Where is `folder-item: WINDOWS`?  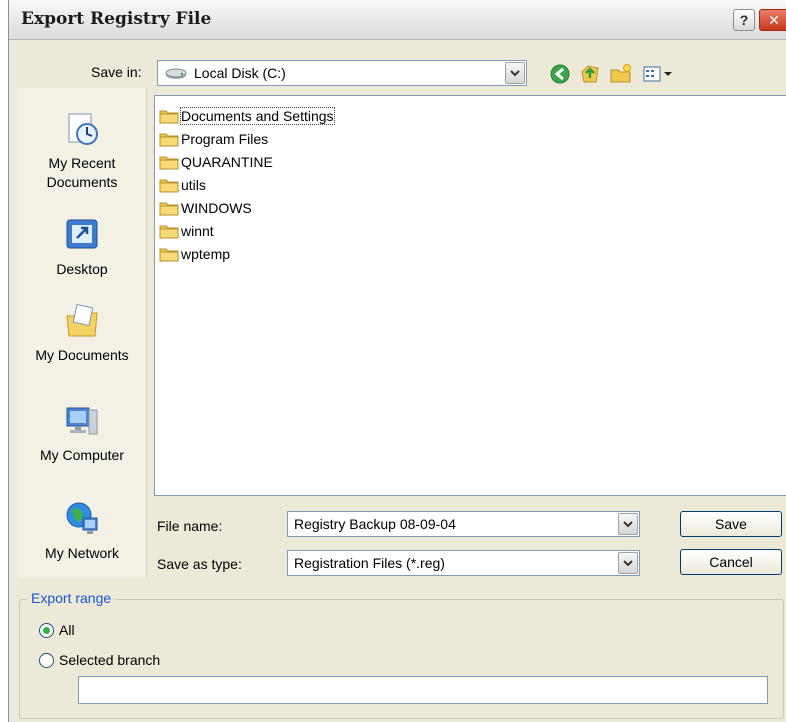
folder-item: WINDOWS is located at coordinates (205, 208).